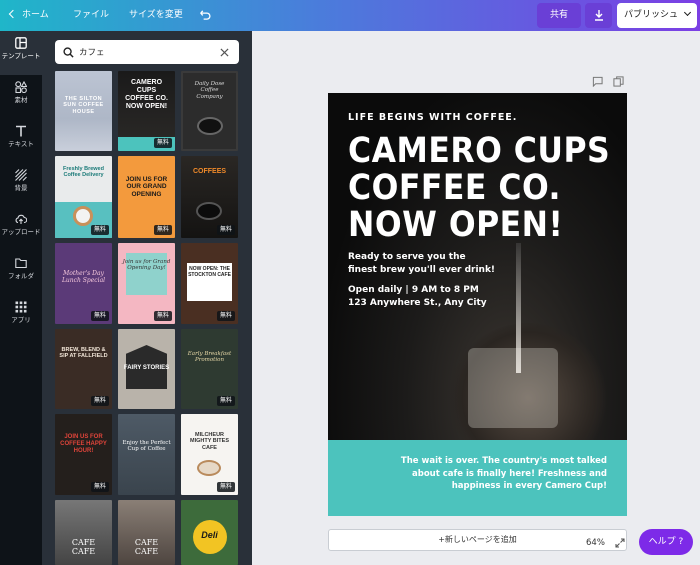 This screenshot has width=700, height=565. Describe the element at coordinates (350, 15) in the screenshot. I see `top-toolbar: ホーム ファイル サイズを変更 共有 パブリッシュ` at that location.